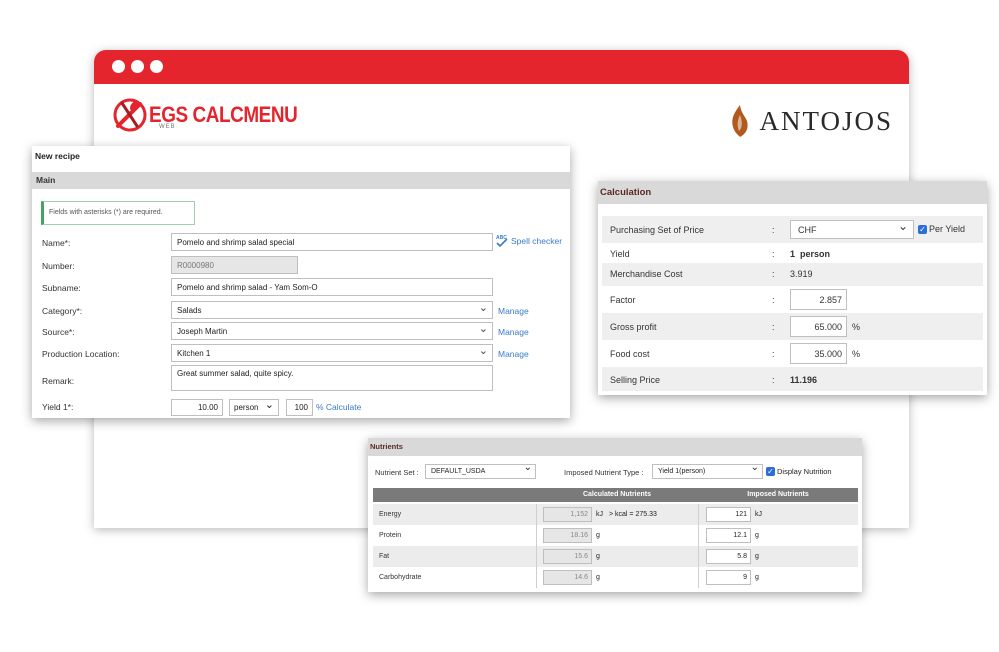 The image size is (999, 652). What do you see at coordinates (189, 310) in the screenshot?
I see `category-value: Salads` at bounding box center [189, 310].